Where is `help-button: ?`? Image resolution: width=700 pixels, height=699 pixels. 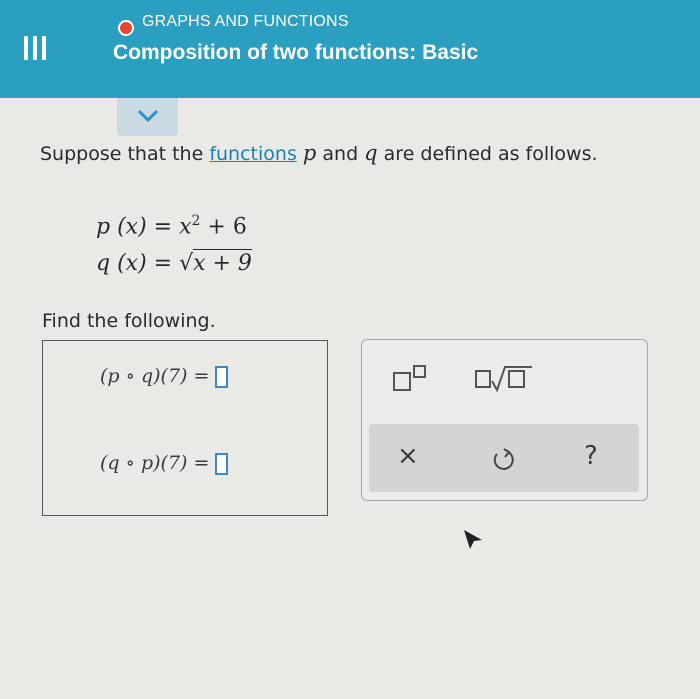 help-button: ? is located at coordinates (591, 456).